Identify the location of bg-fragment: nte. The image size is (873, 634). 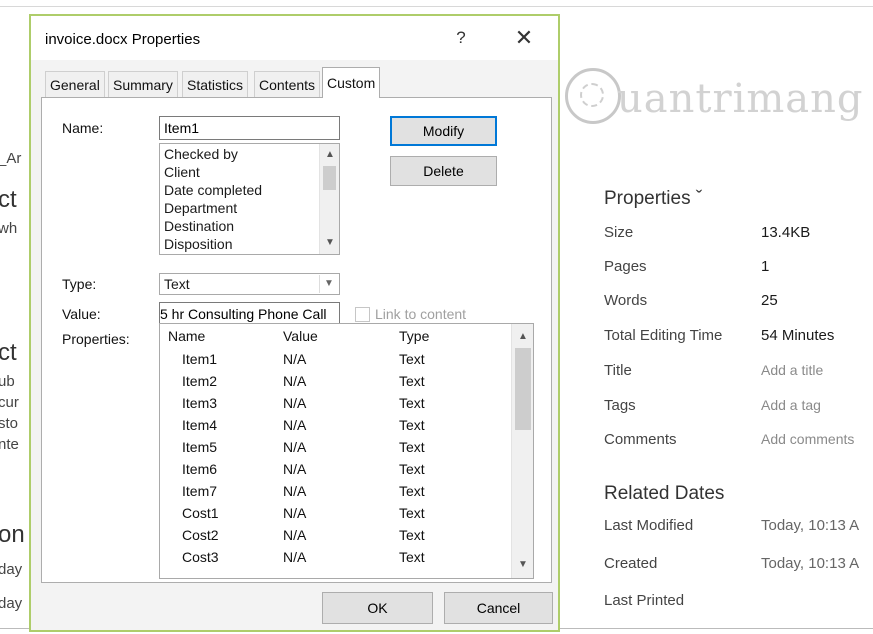
(9, 444).